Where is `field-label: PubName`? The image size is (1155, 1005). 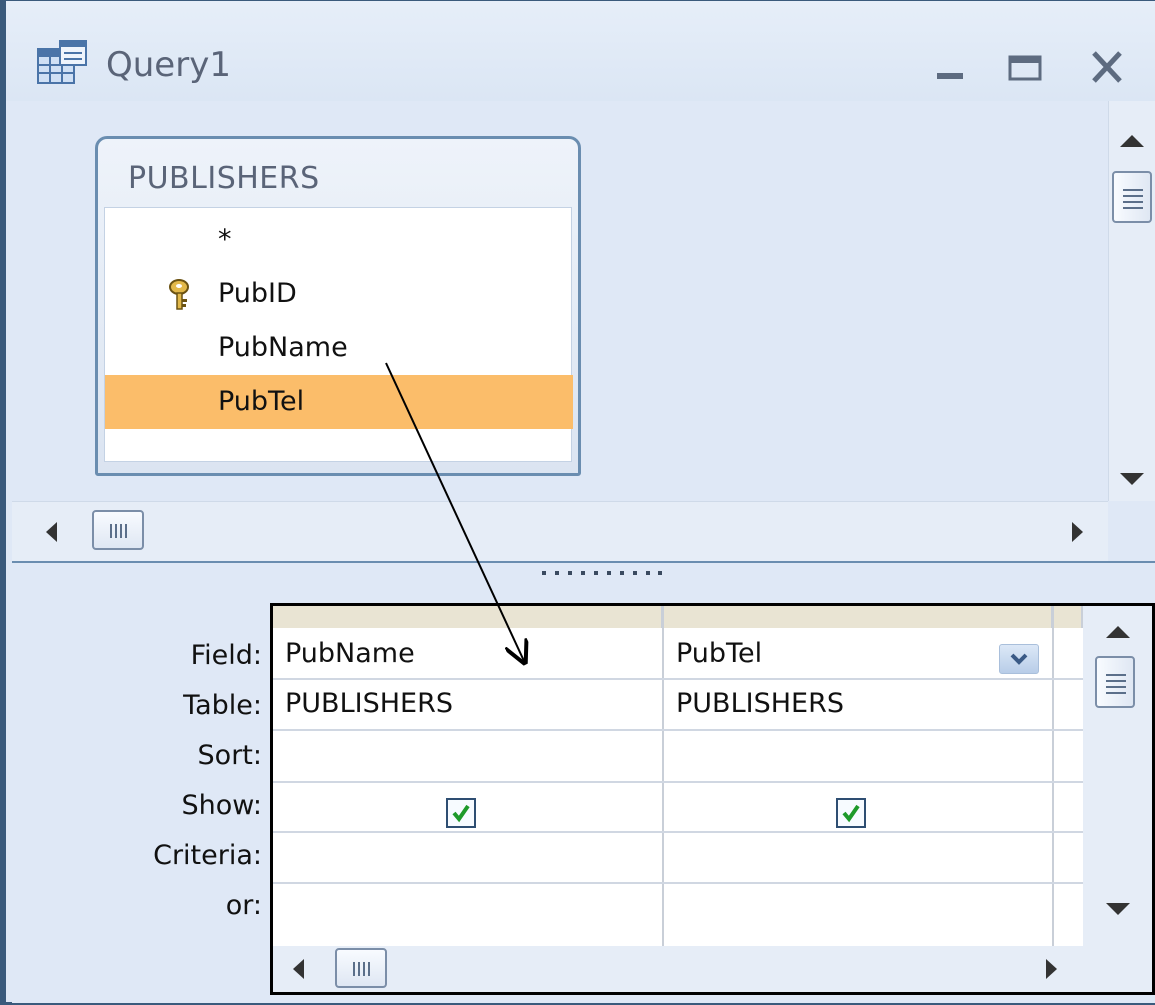
field-label: PubName is located at coordinates (283, 347).